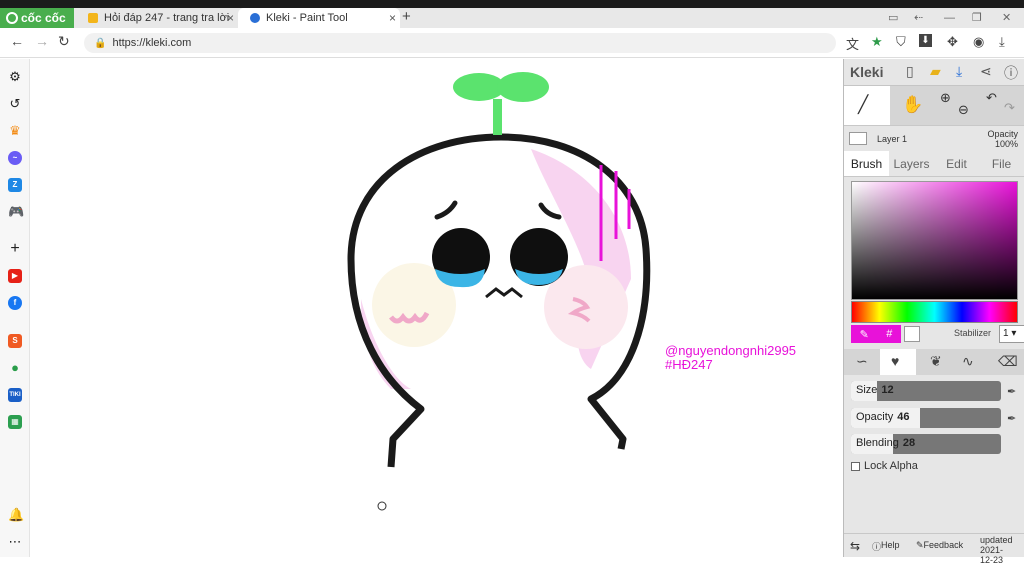 The image size is (1024, 565). Describe the element at coordinates (978, 42) in the screenshot. I see `account-icon: ◉` at that location.